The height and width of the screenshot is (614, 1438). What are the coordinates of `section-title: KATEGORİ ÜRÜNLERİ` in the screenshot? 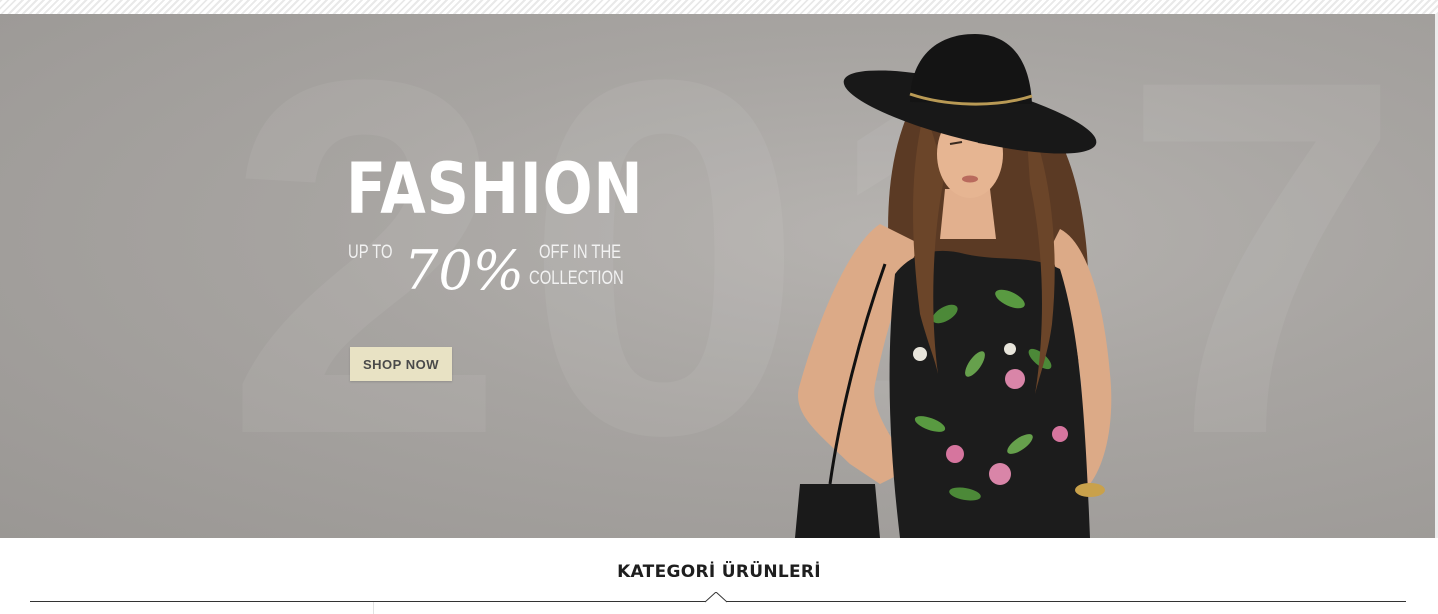 It's located at (719, 572).